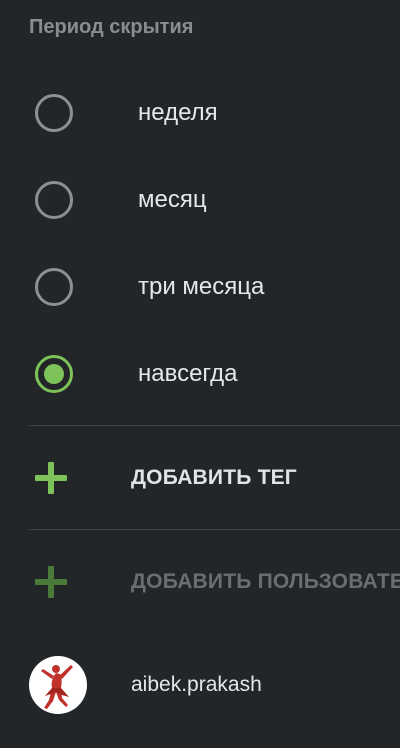 The image size is (400, 748). Describe the element at coordinates (188, 373) in the screenshot. I see `radio-label-forever: навсегда` at that location.